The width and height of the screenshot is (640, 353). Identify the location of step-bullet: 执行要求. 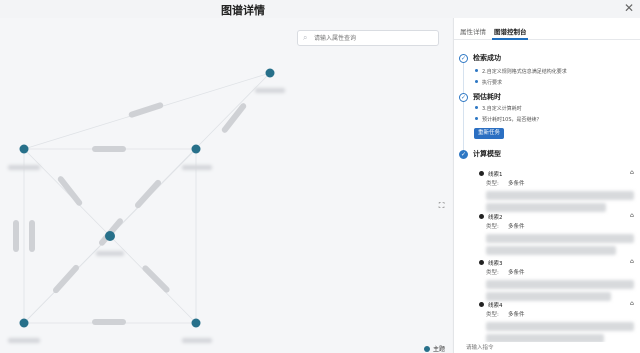
(488, 82).